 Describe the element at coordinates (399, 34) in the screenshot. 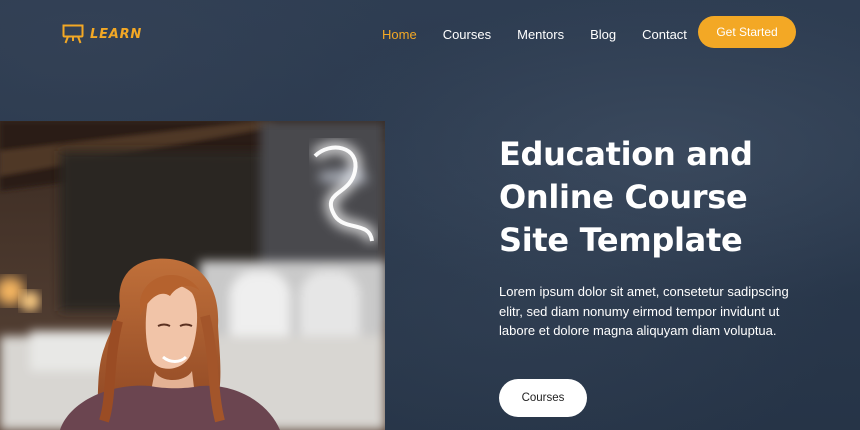

I see `nav-home: Home` at that location.